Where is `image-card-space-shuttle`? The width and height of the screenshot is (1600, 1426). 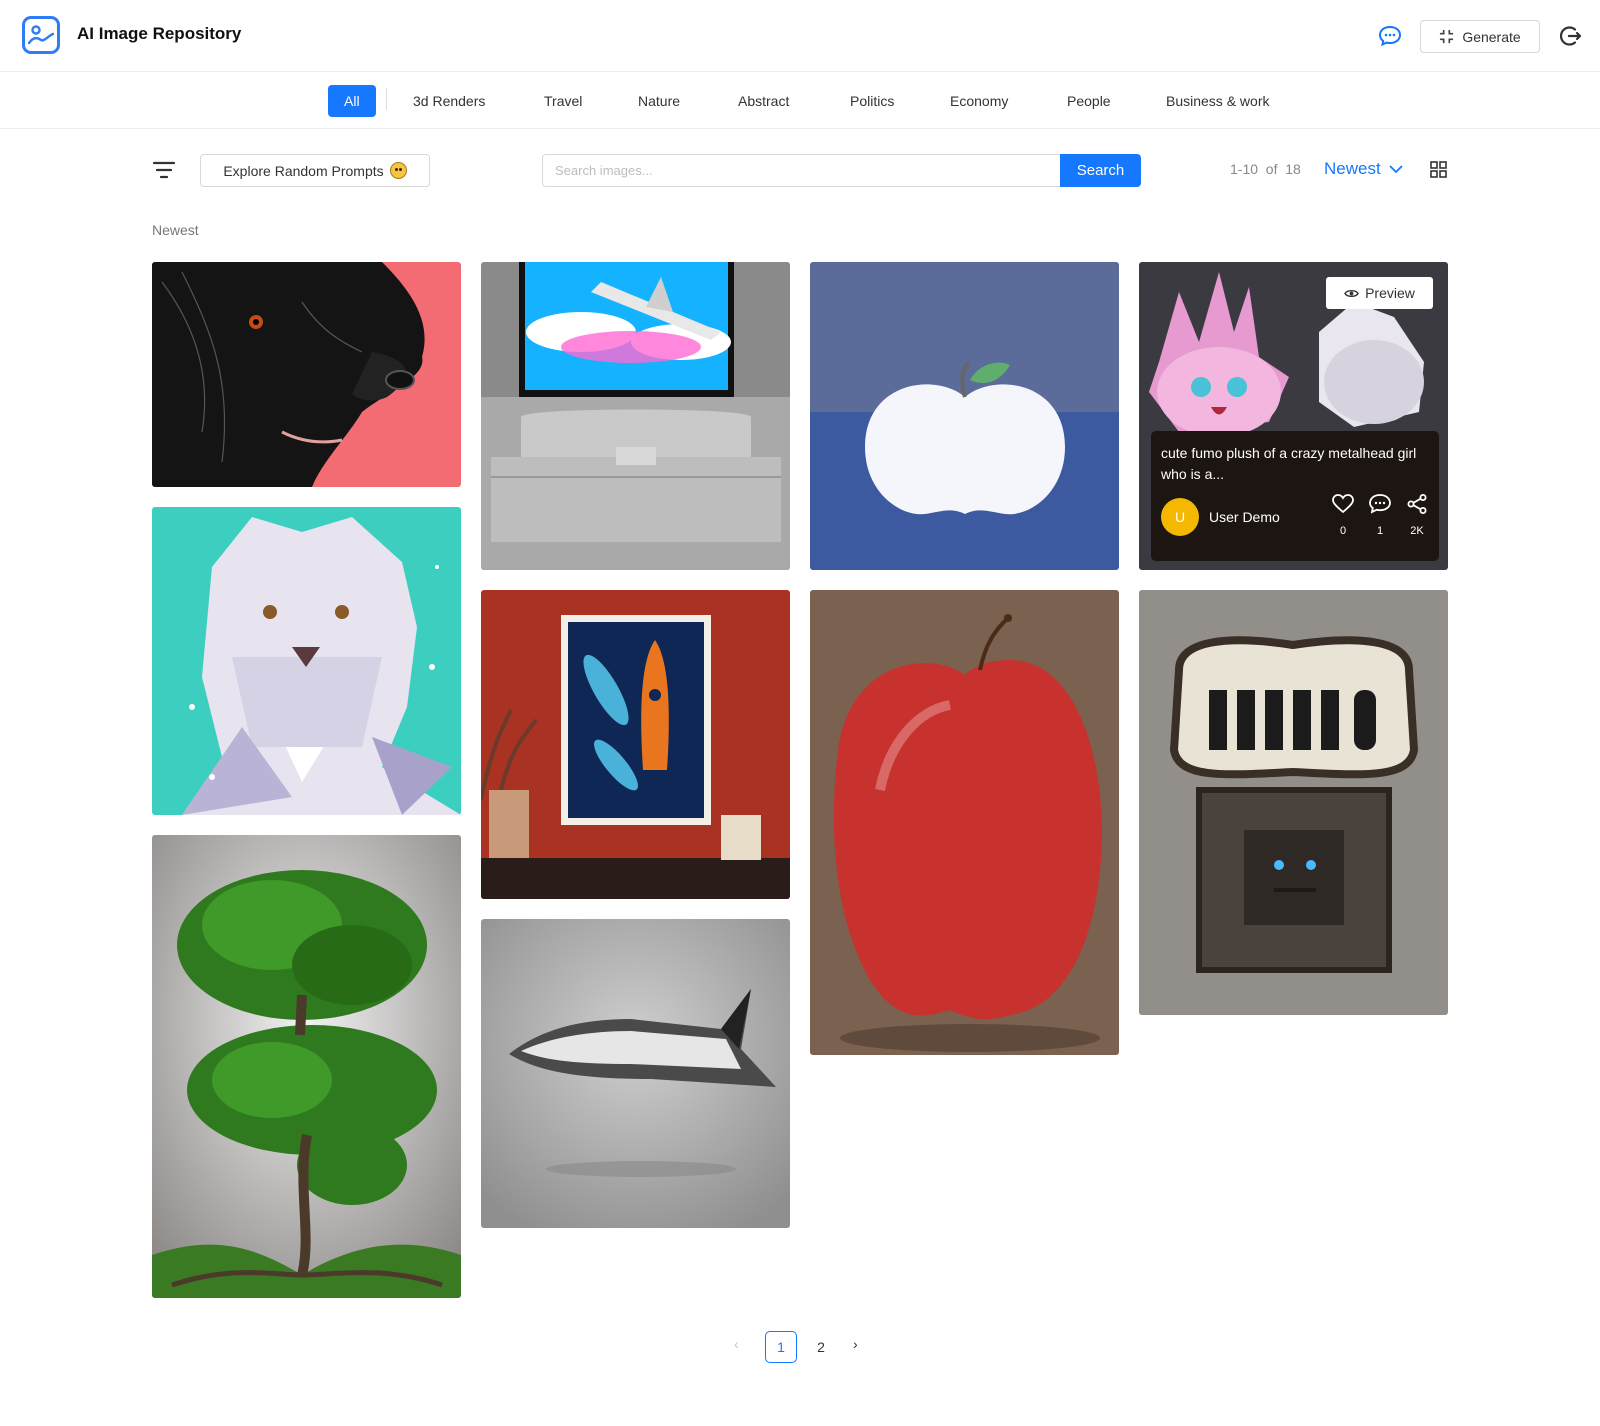
image-card-space-shuttle is located at coordinates (635, 1073).